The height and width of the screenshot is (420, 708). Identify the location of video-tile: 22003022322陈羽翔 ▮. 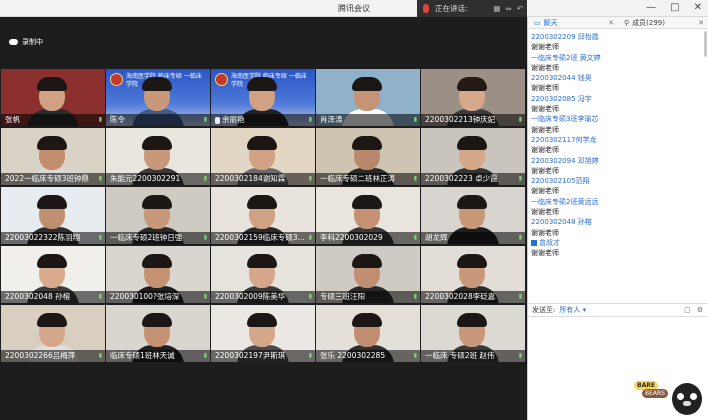
(53, 215).